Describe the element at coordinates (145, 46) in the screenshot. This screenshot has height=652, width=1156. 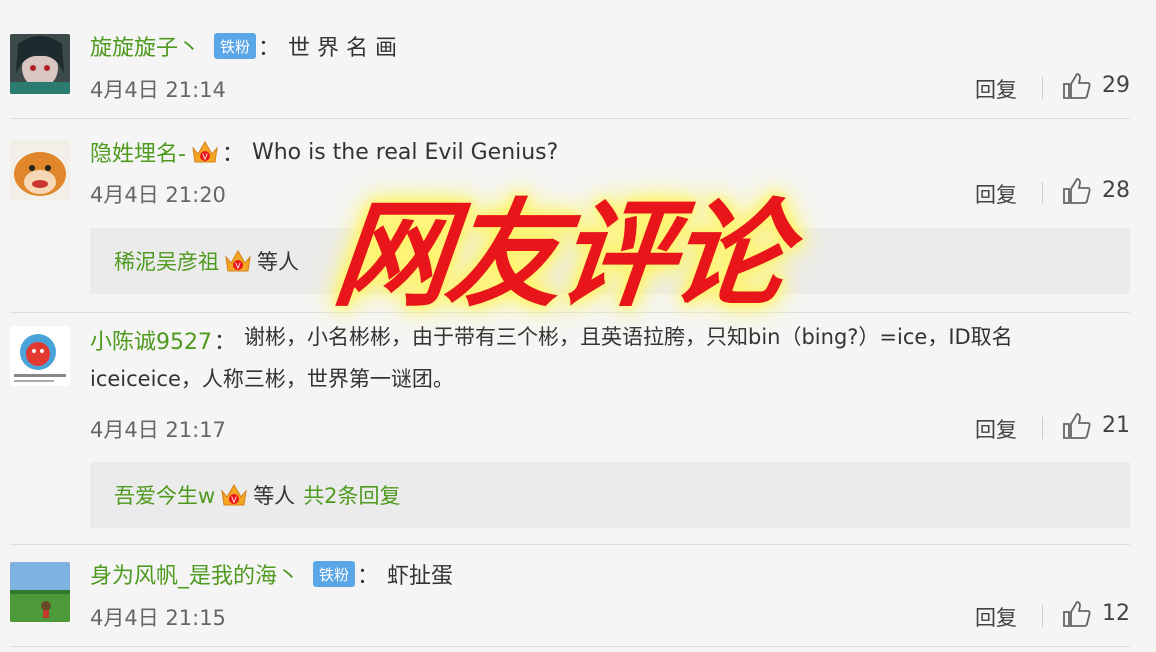
I see `username-link: 旋旋旋子丶` at that location.